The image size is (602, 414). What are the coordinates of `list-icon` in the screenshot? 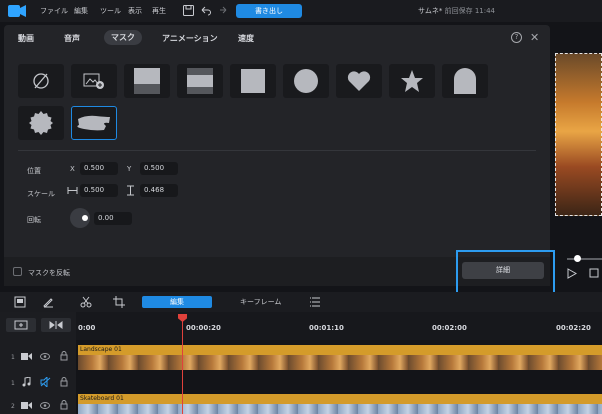 It's located at (315, 302).